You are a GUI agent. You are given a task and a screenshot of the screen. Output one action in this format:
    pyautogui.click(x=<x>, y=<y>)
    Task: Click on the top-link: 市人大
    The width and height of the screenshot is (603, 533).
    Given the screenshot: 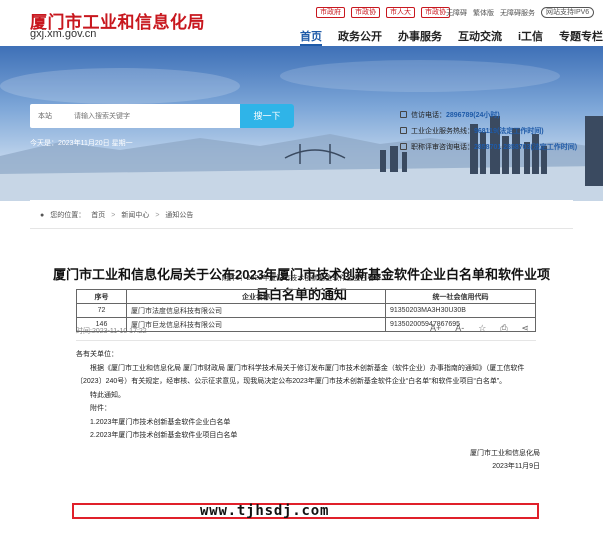 What is the action you would take?
    pyautogui.click(x=400, y=12)
    